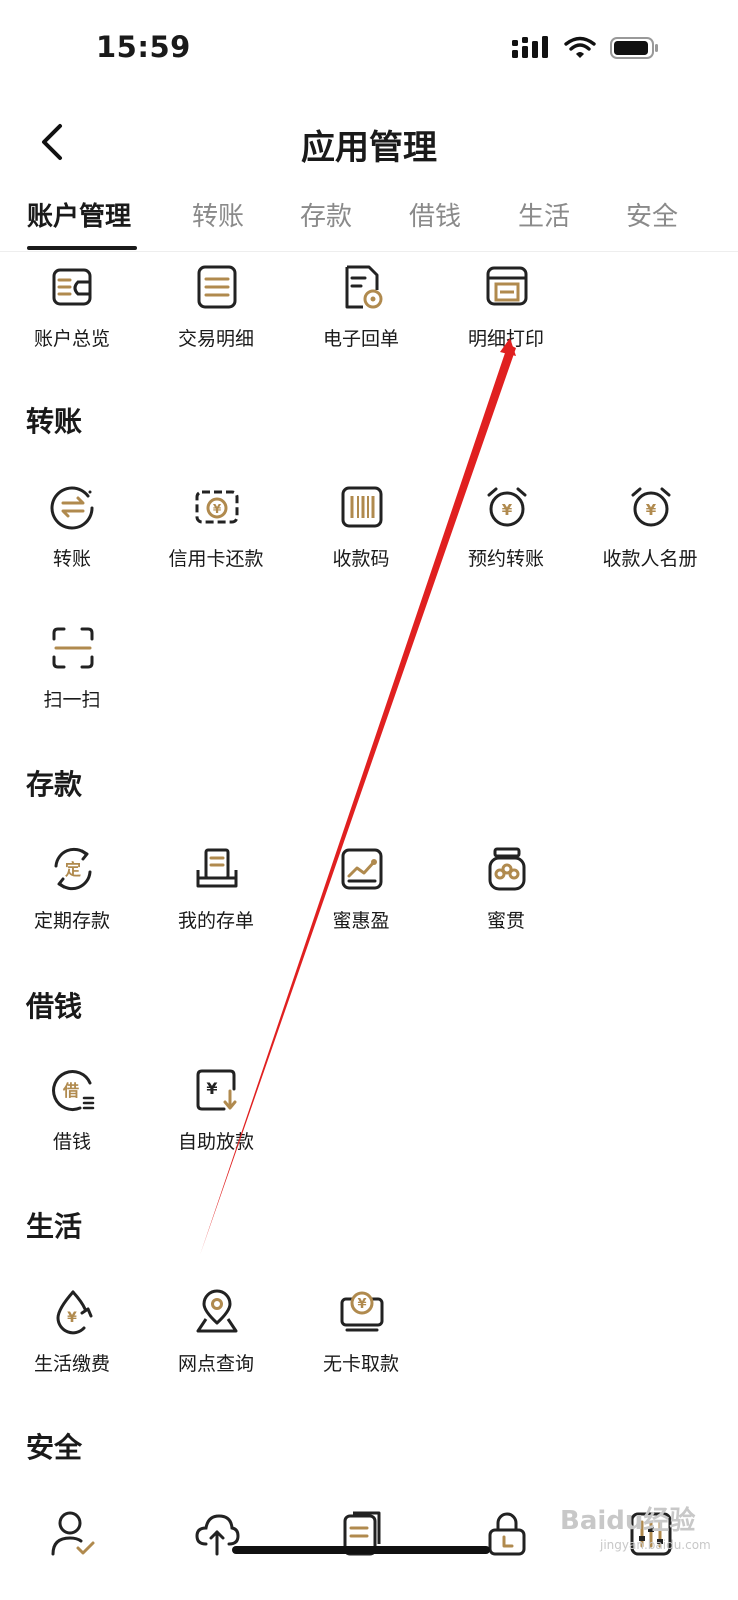  What do you see at coordinates (216, 1122) in the screenshot?
I see `grid-item-self-loan: ¥ 自助放款` at bounding box center [216, 1122].